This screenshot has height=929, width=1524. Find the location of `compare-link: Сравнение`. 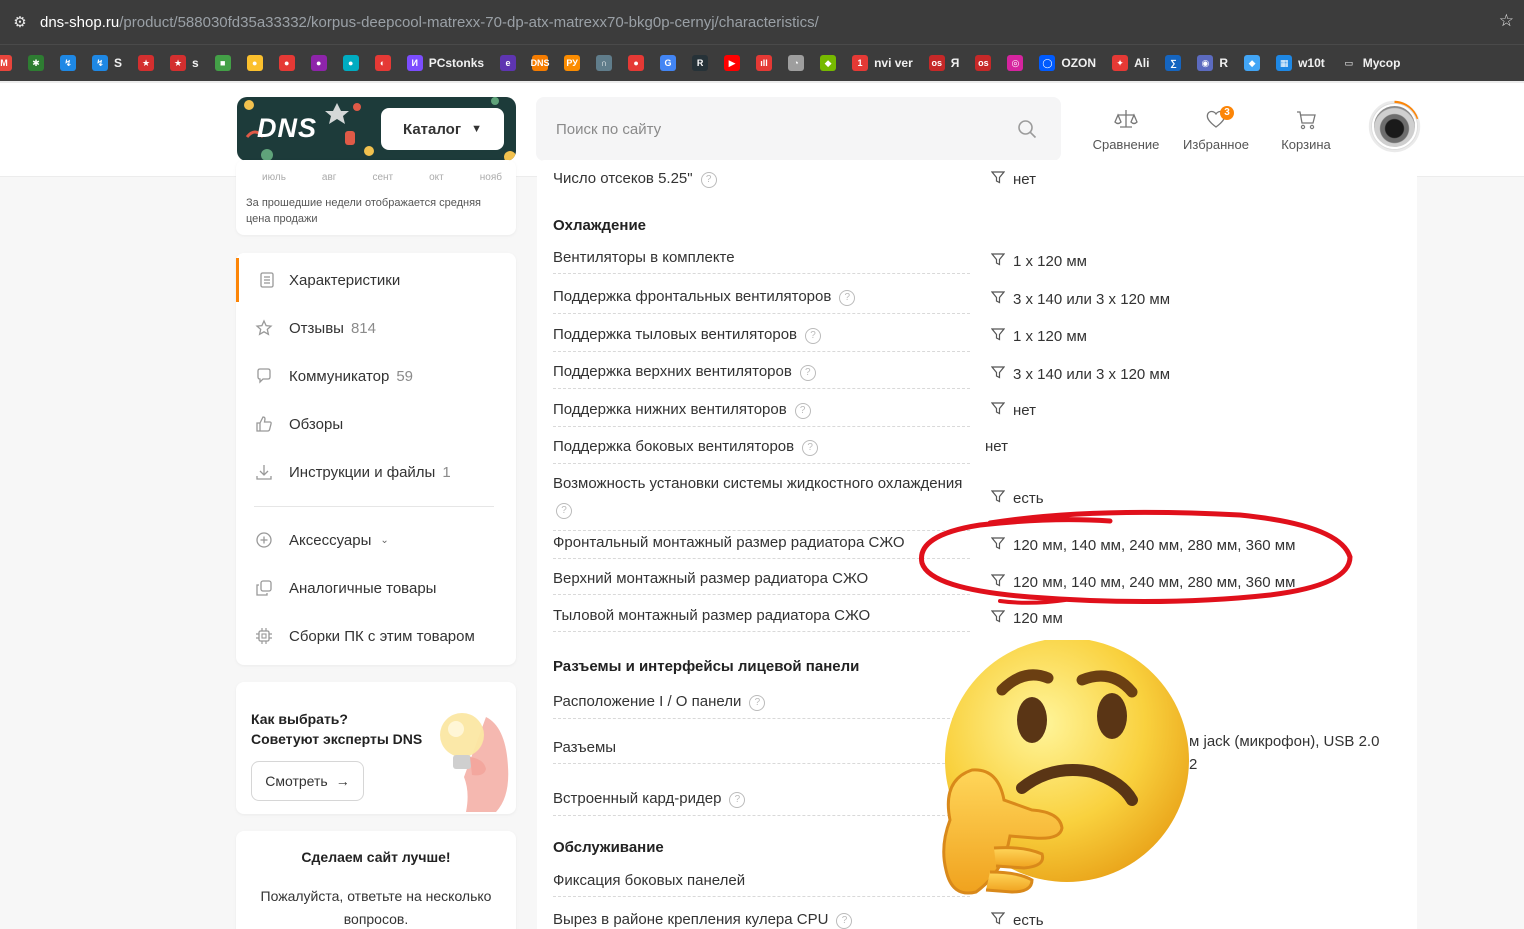

compare-link: Сравнение is located at coordinates (1126, 129).